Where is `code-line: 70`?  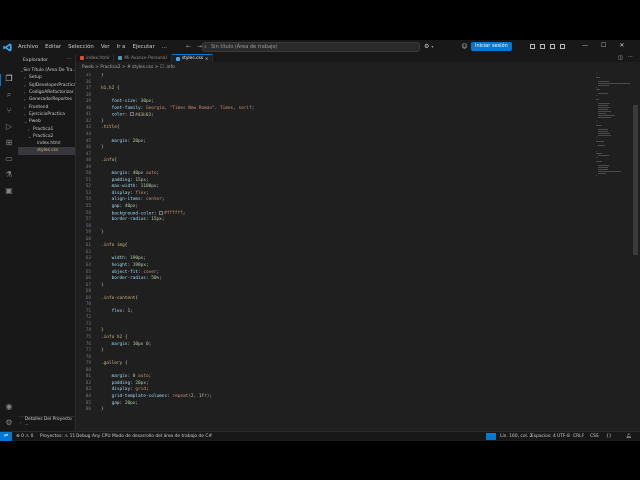
code-line: 70 is located at coordinates (336, 305).